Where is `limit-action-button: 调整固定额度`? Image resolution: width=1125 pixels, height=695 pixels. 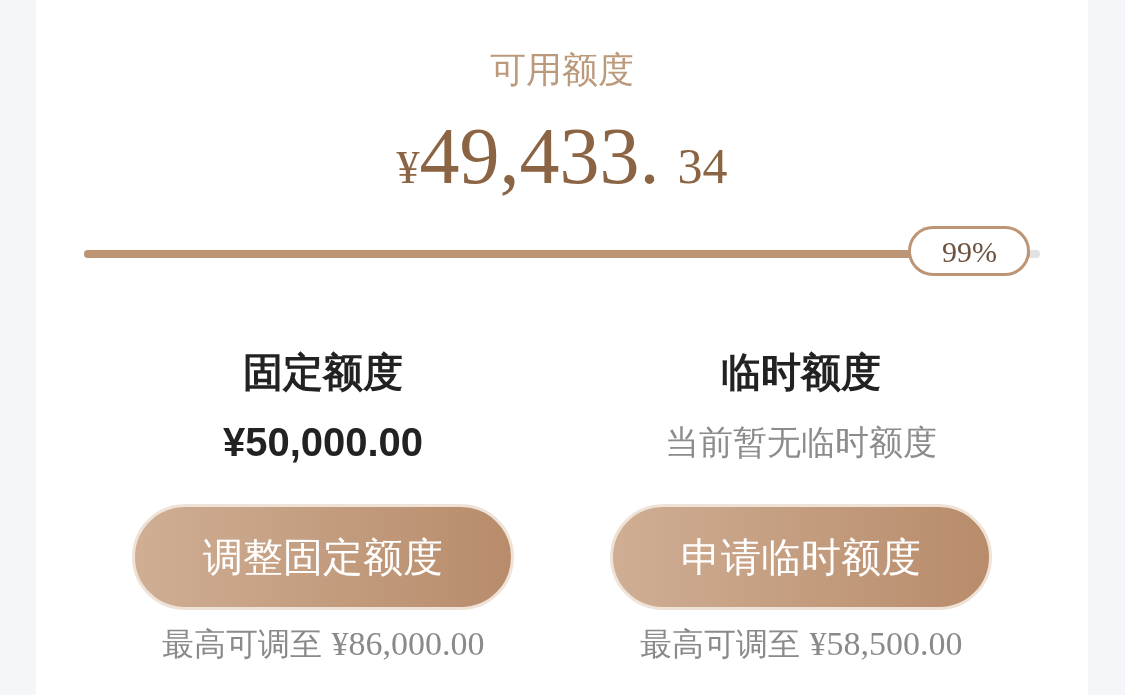
limit-action-button: 调整固定额度 is located at coordinates (323, 557).